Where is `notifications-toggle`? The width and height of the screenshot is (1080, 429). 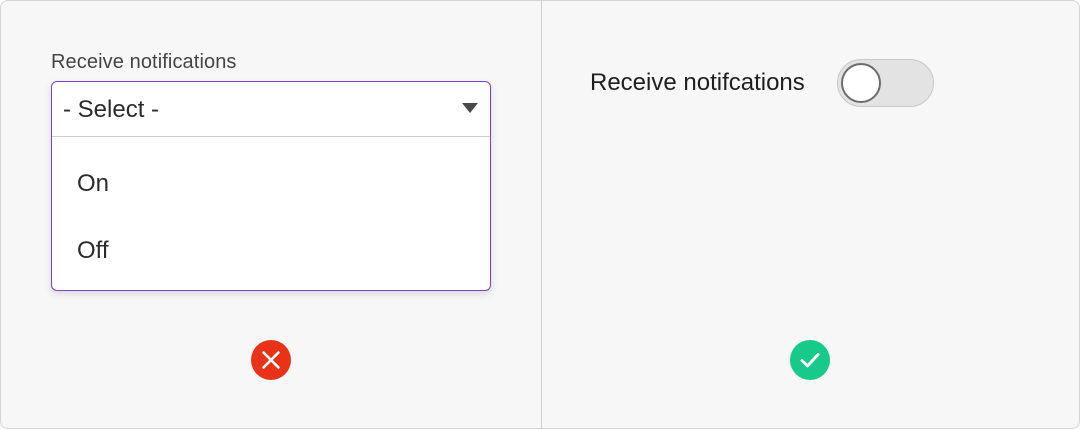
notifications-toggle is located at coordinates (885, 83).